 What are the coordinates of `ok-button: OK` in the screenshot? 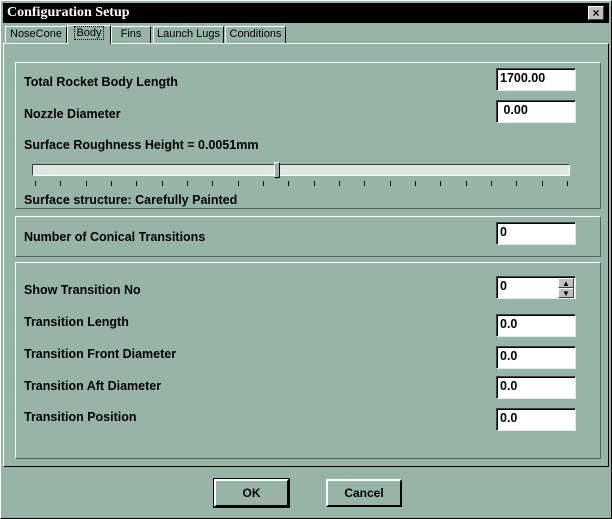 It's located at (251, 493).